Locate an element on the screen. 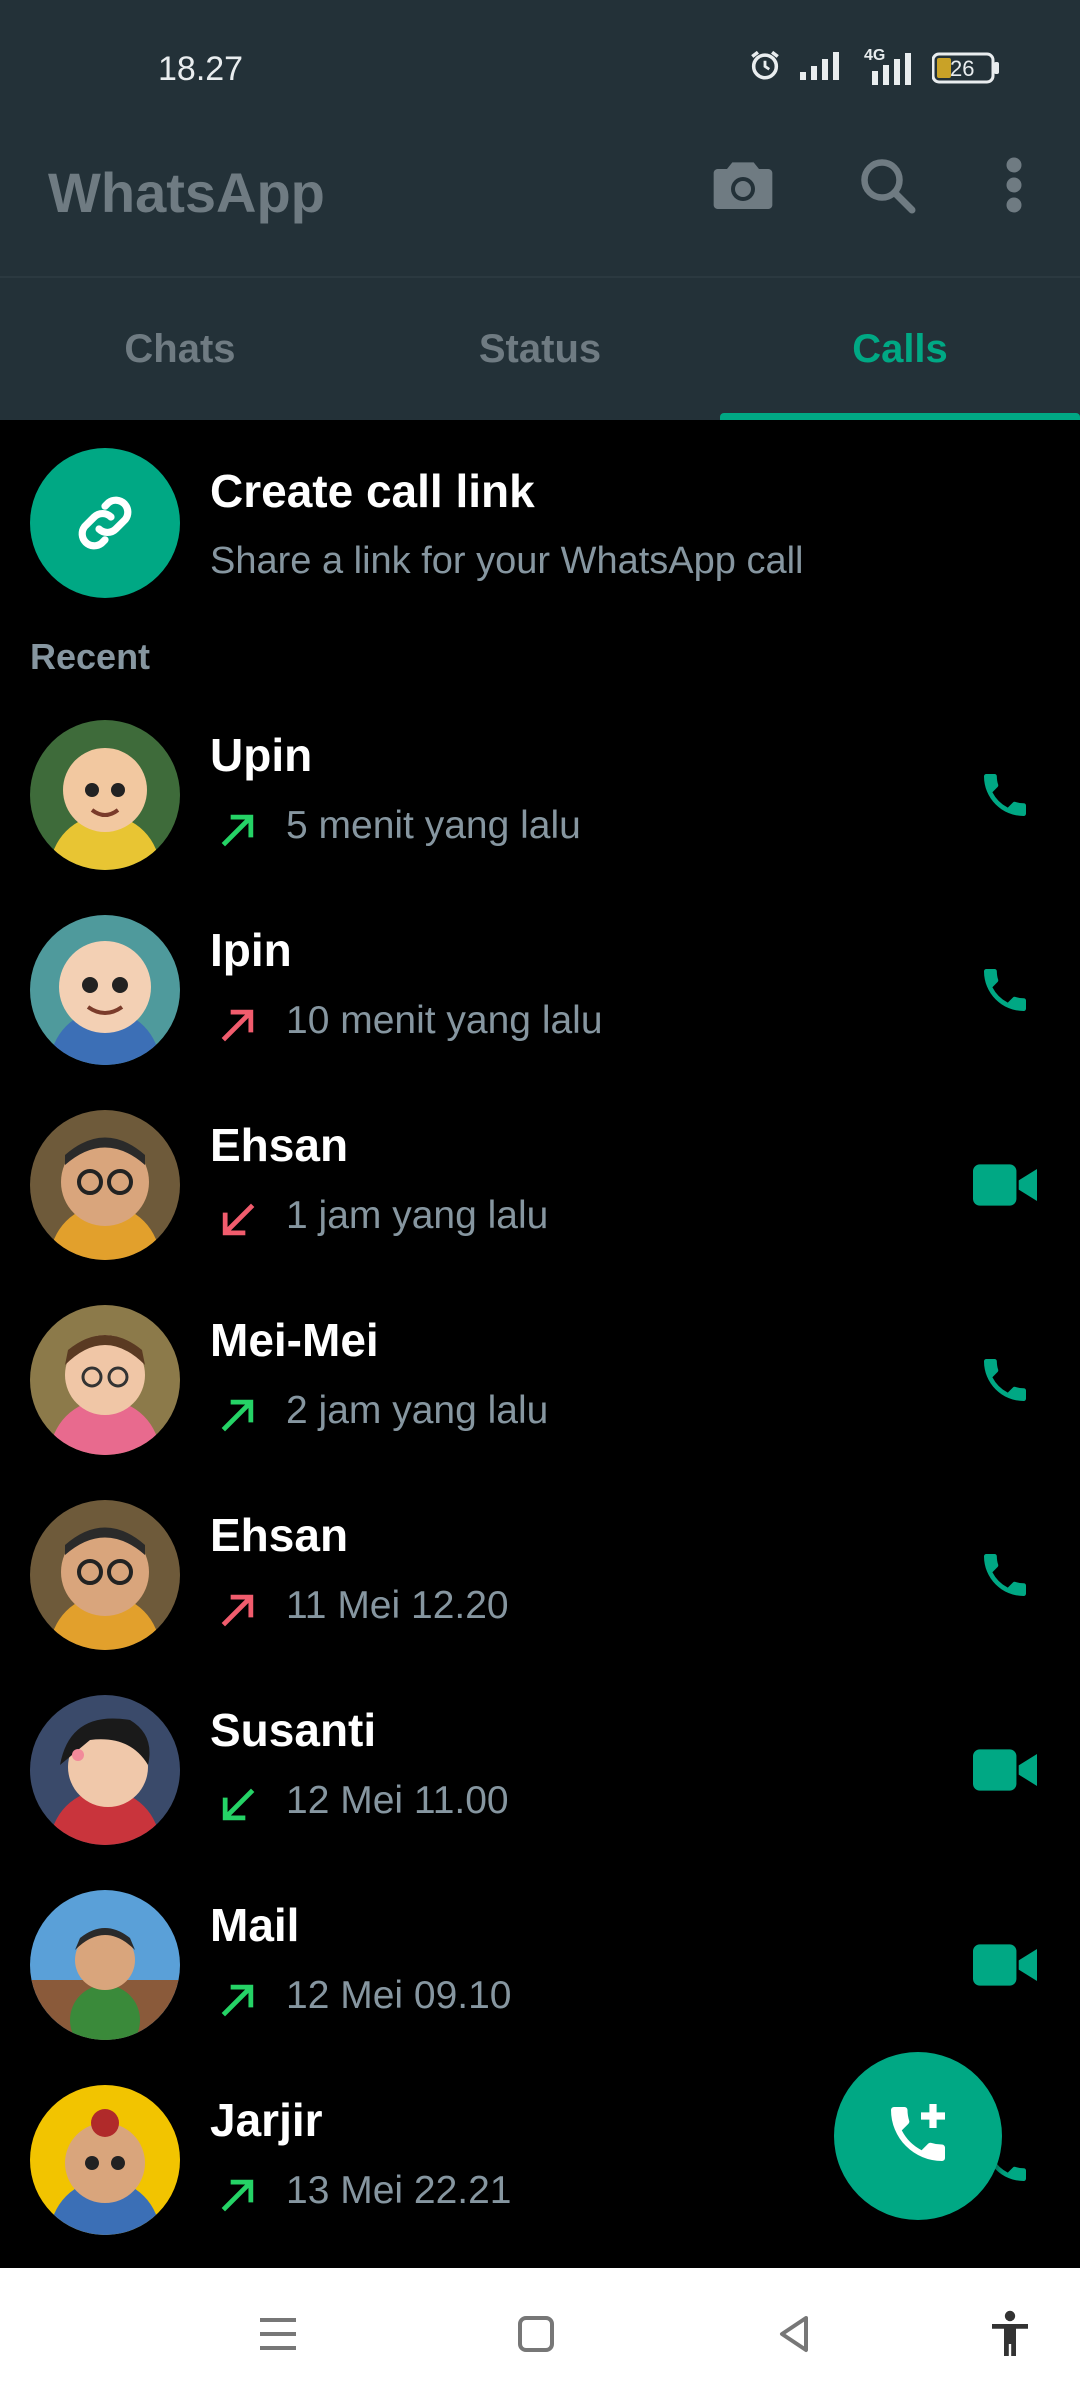 The image size is (1080, 2400). status-time: 18.27 is located at coordinates (201, 69).